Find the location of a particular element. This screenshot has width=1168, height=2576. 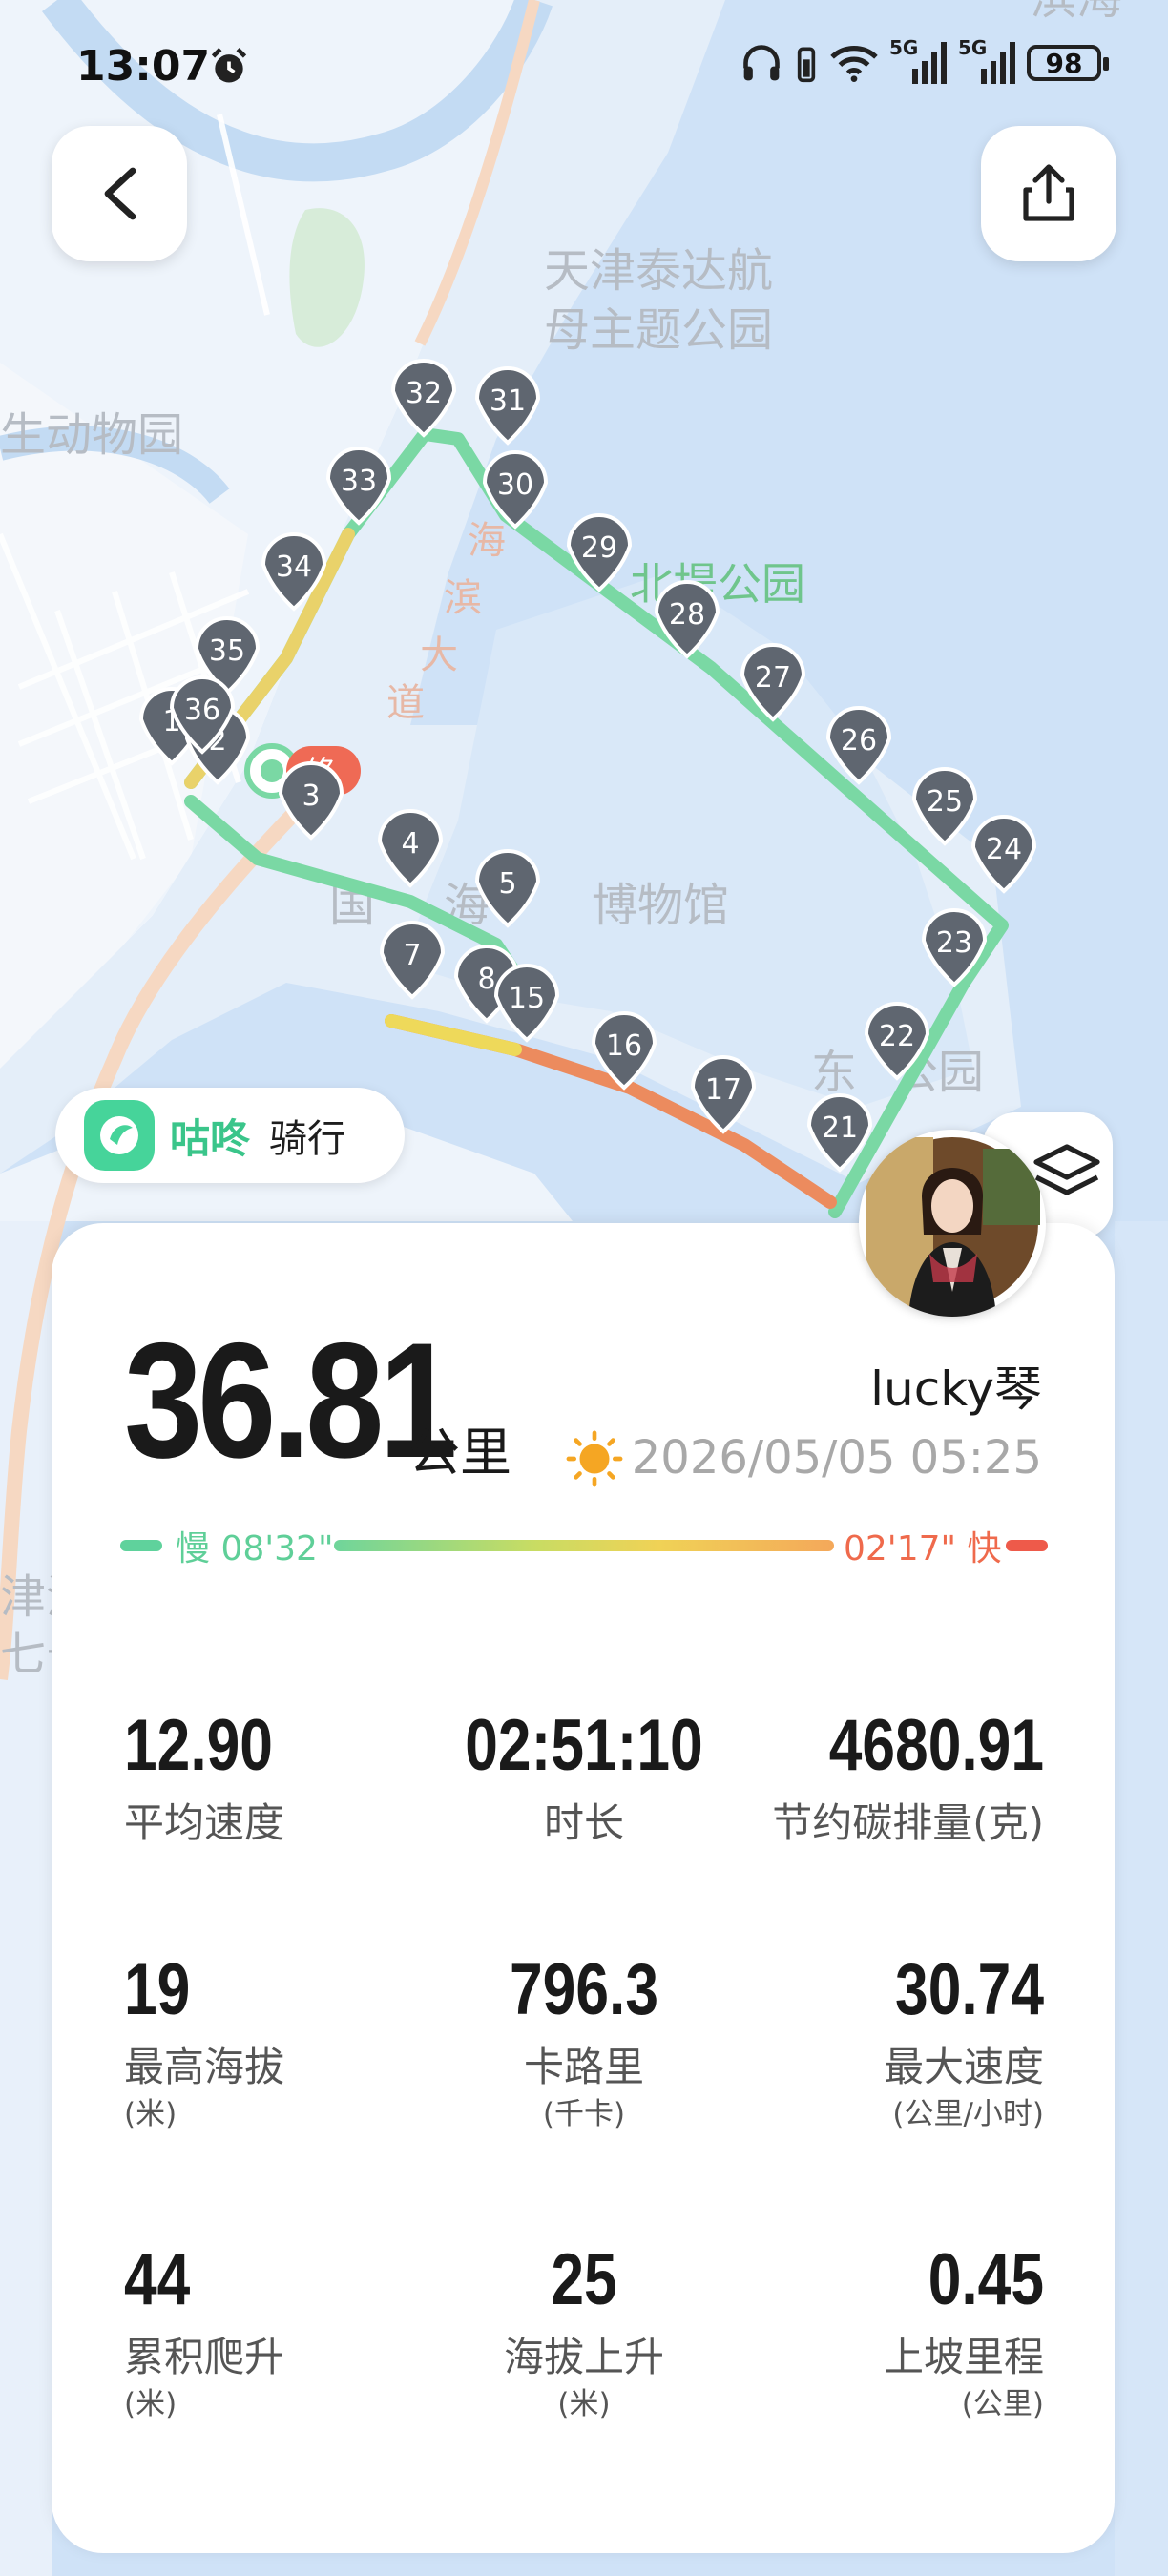

stat-value: 25 is located at coordinates (584, 2279).